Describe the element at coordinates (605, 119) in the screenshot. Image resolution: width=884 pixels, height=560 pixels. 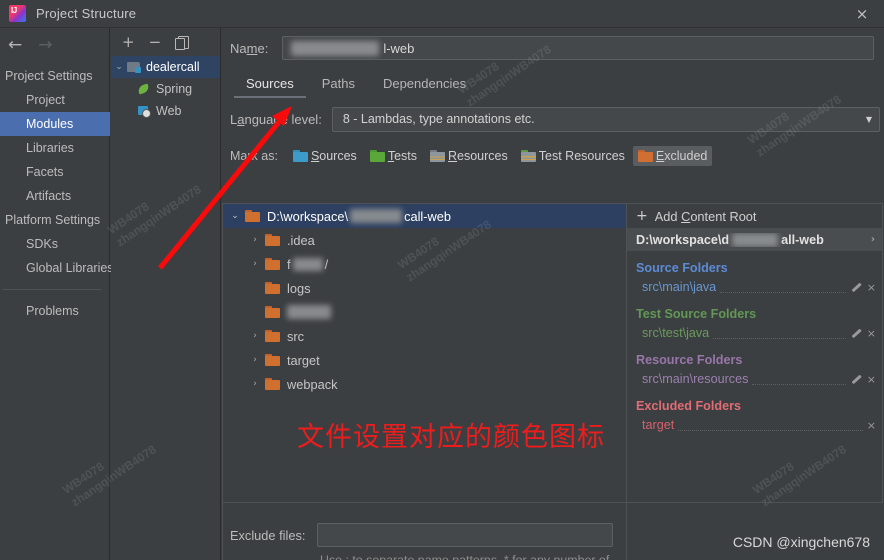
I see `language-level-select: 8 - Lambdas, type annotations etc. ▼` at that location.